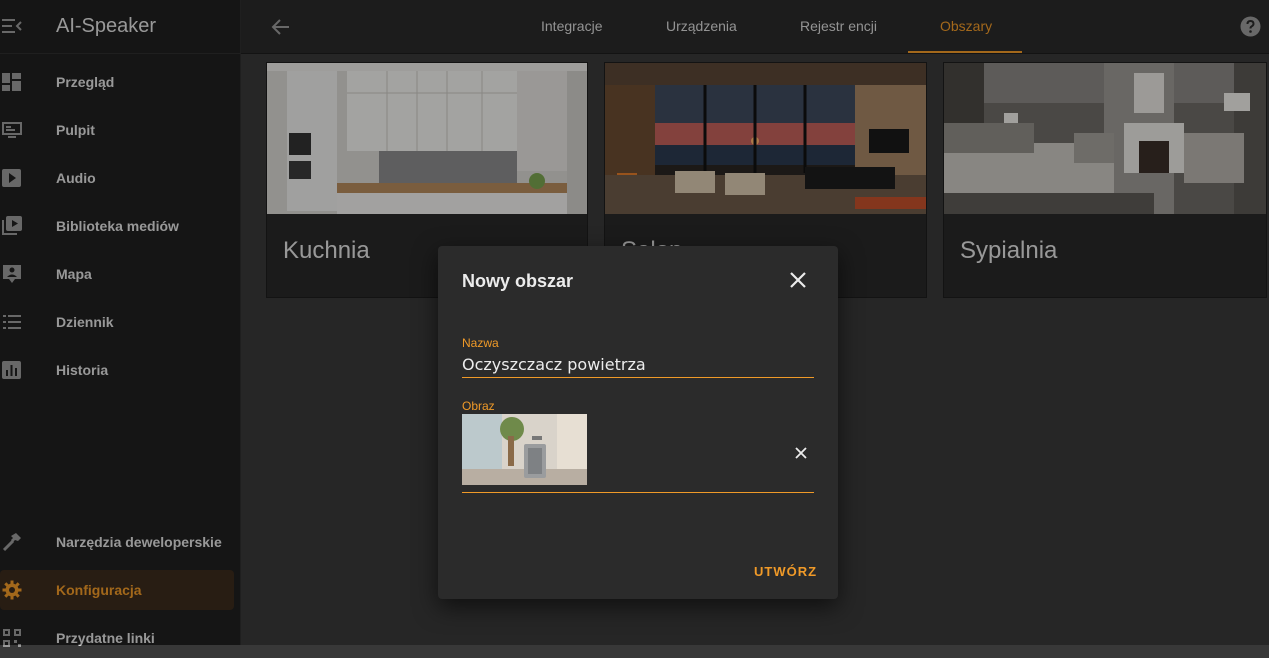 Image resolution: width=1269 pixels, height=658 pixels. What do you see at coordinates (798, 280) in the screenshot?
I see `close-icon` at bounding box center [798, 280].